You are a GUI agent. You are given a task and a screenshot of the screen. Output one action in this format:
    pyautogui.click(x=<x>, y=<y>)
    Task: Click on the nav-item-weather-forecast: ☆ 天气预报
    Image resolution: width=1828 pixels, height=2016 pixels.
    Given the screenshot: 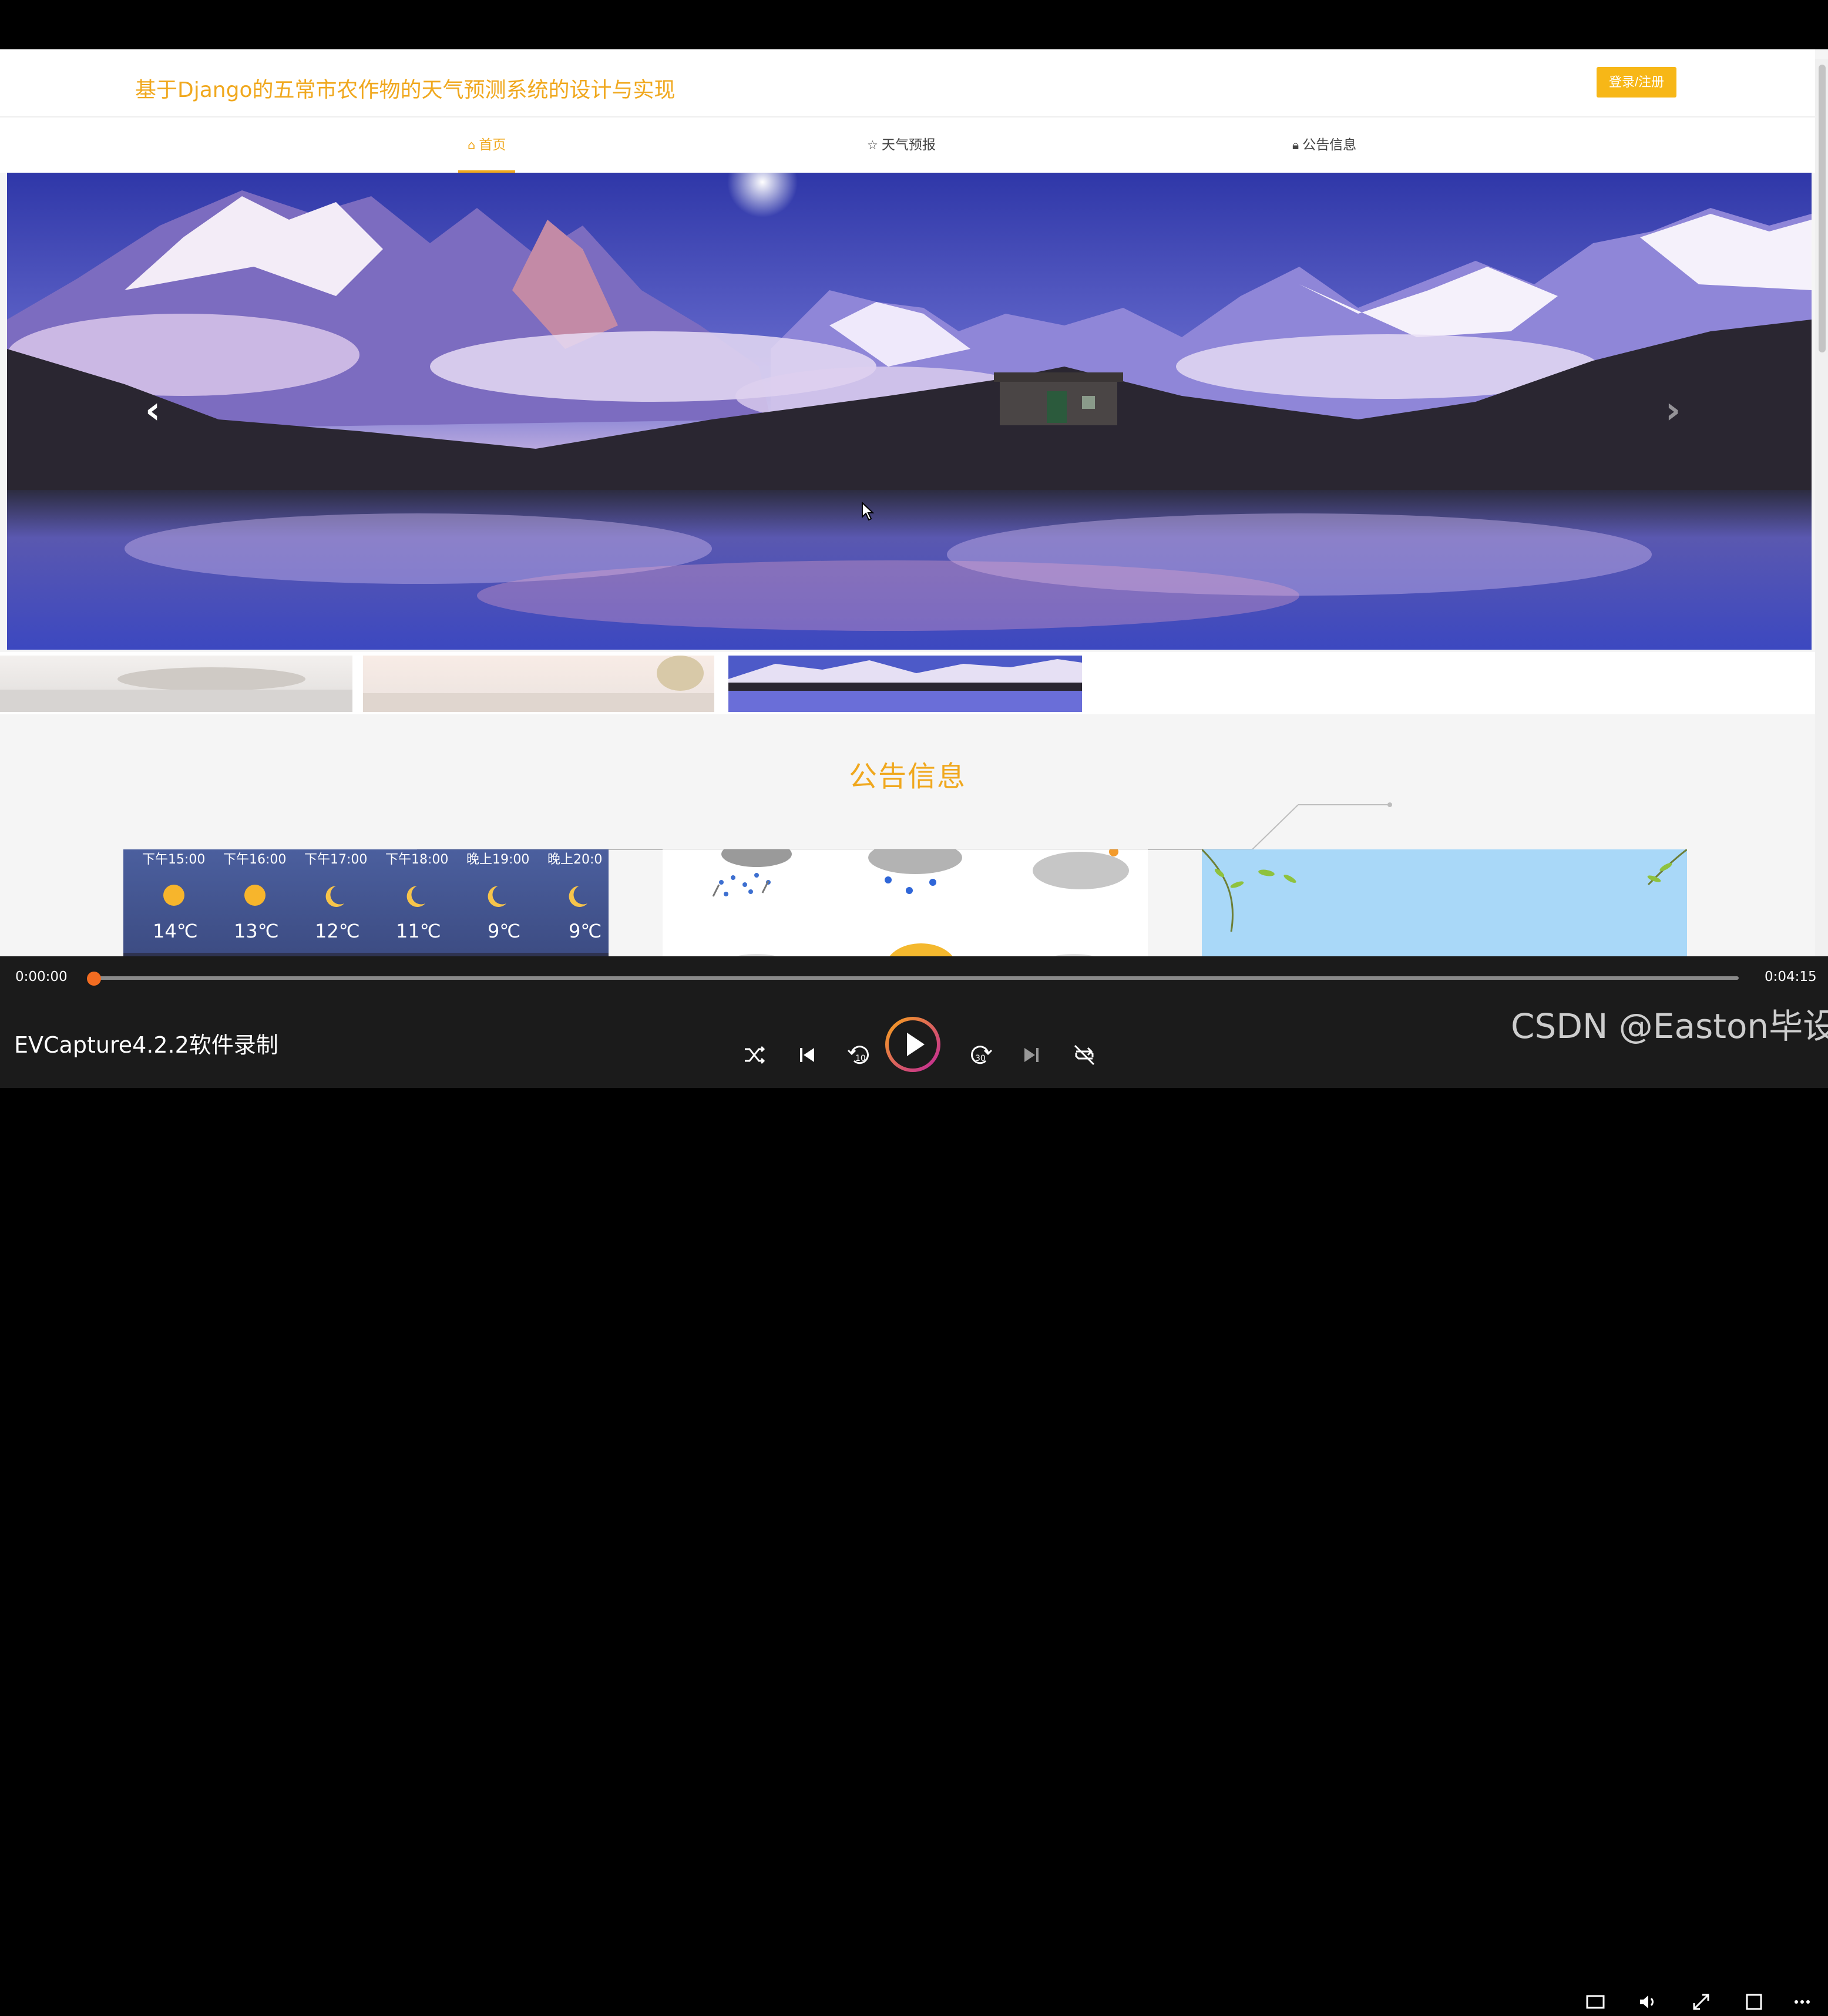 What is the action you would take?
    pyautogui.click(x=901, y=145)
    